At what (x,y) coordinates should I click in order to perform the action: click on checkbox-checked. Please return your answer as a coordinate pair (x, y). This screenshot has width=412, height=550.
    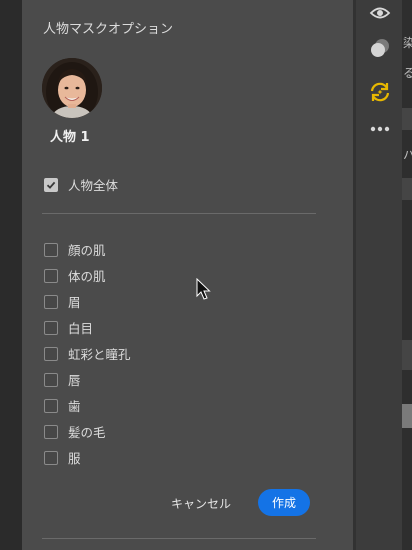
    Looking at the image, I should click on (51, 184).